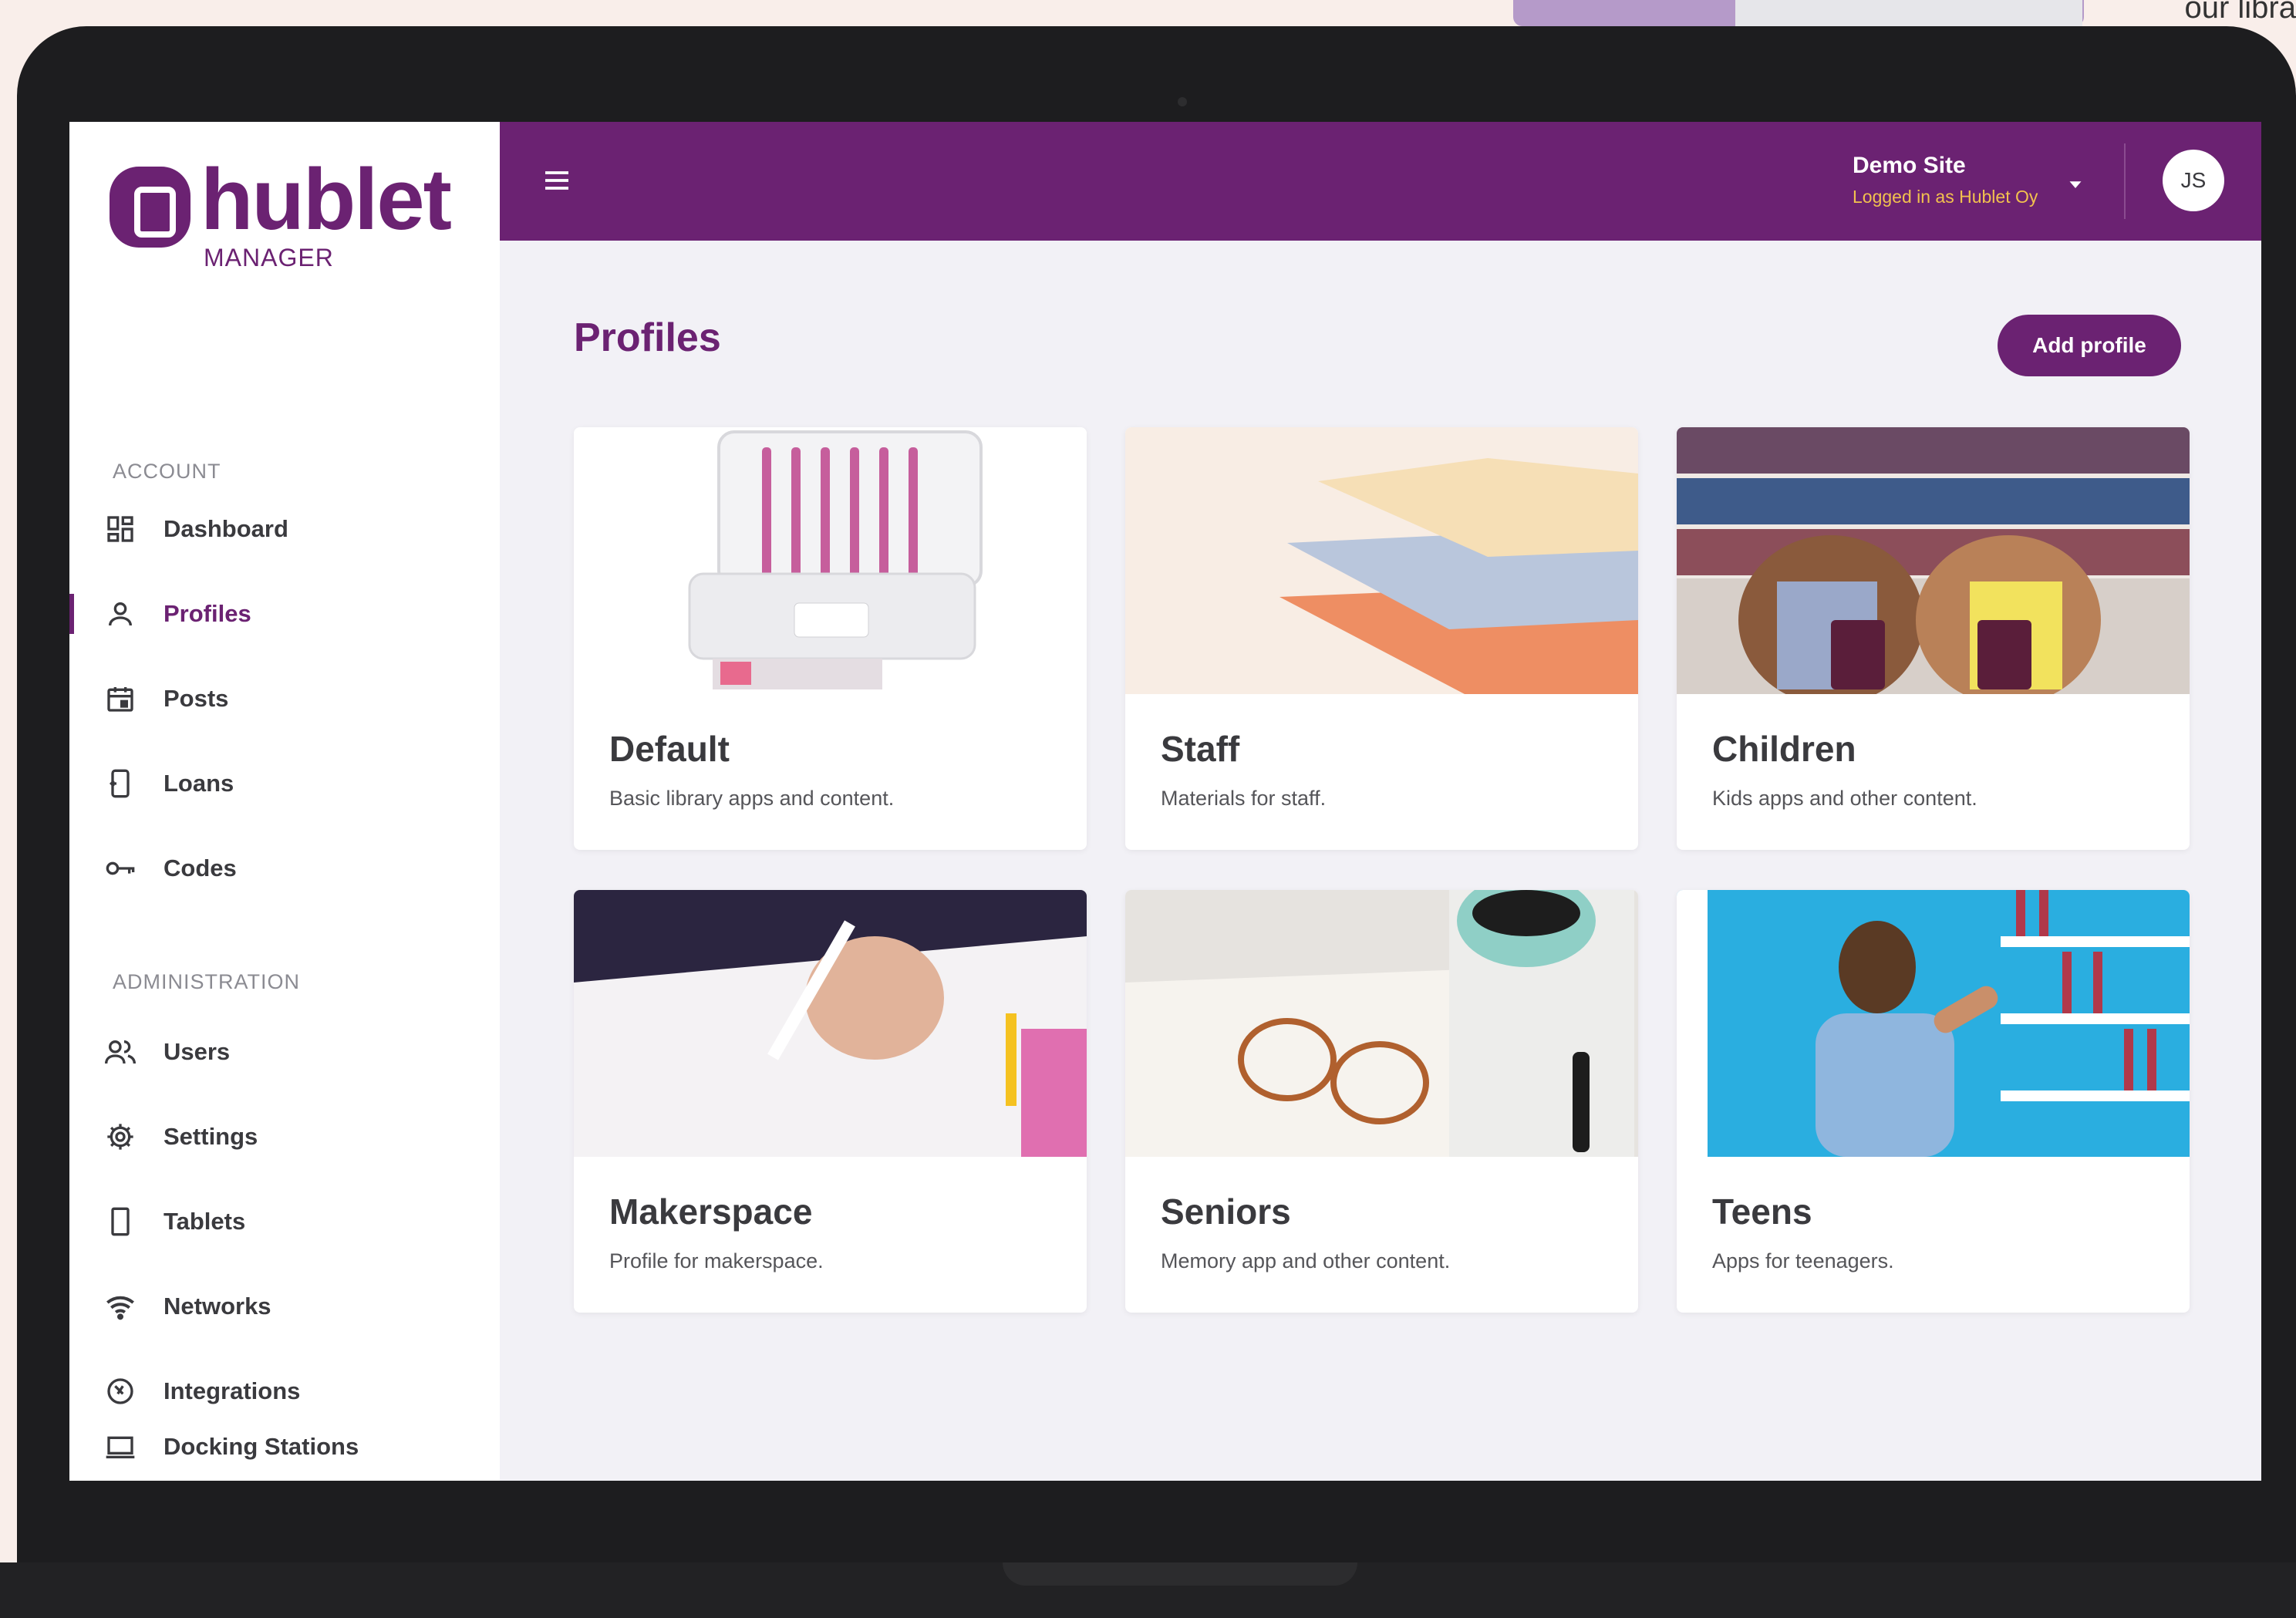 Image resolution: width=2296 pixels, height=1618 pixels. Describe the element at coordinates (120, 614) in the screenshot. I see `user-icon` at that location.